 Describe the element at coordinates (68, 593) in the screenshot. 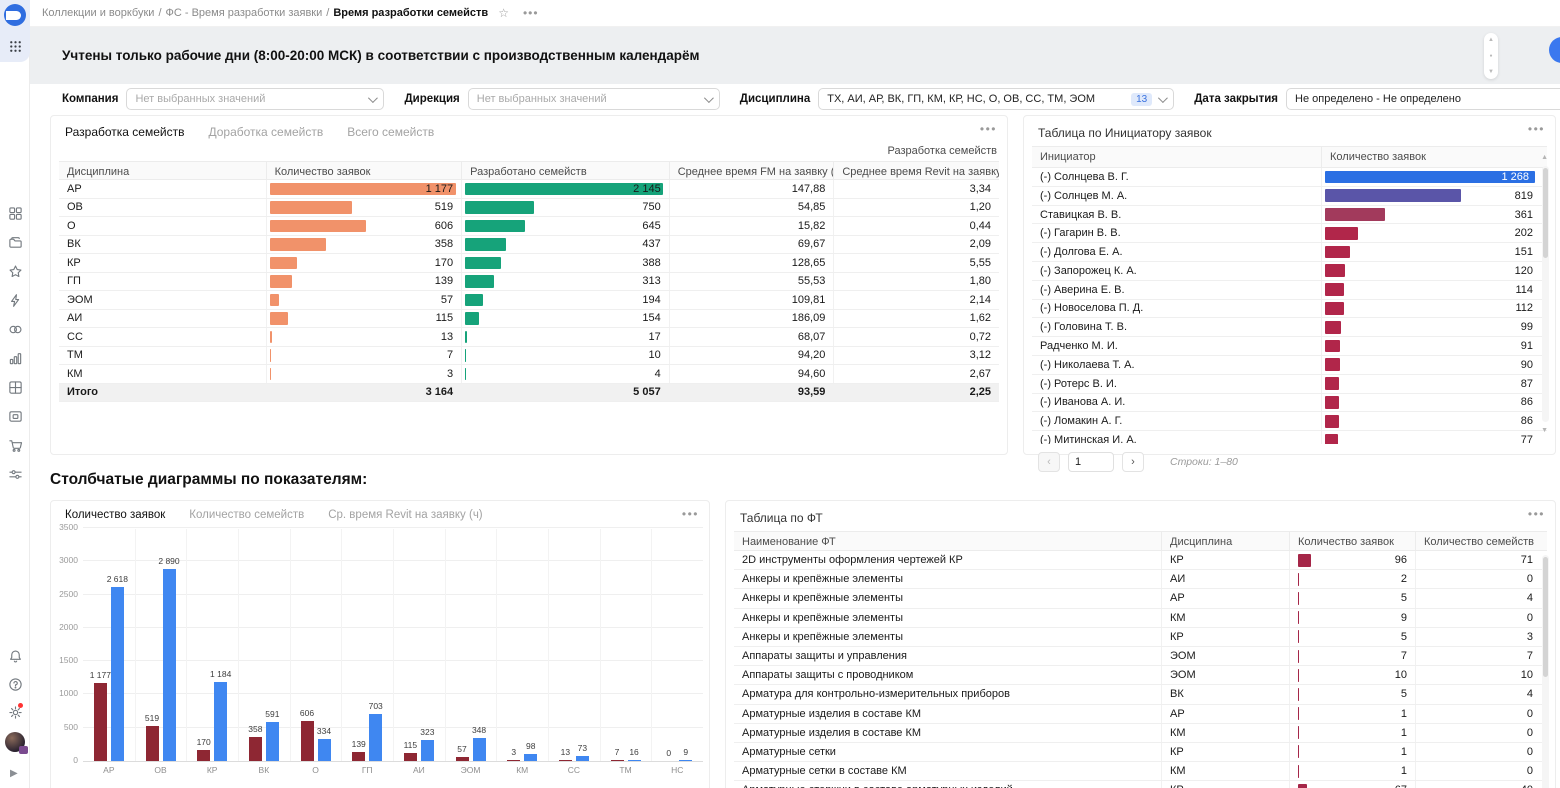

I see `y-axis-tick-label: 2500` at that location.